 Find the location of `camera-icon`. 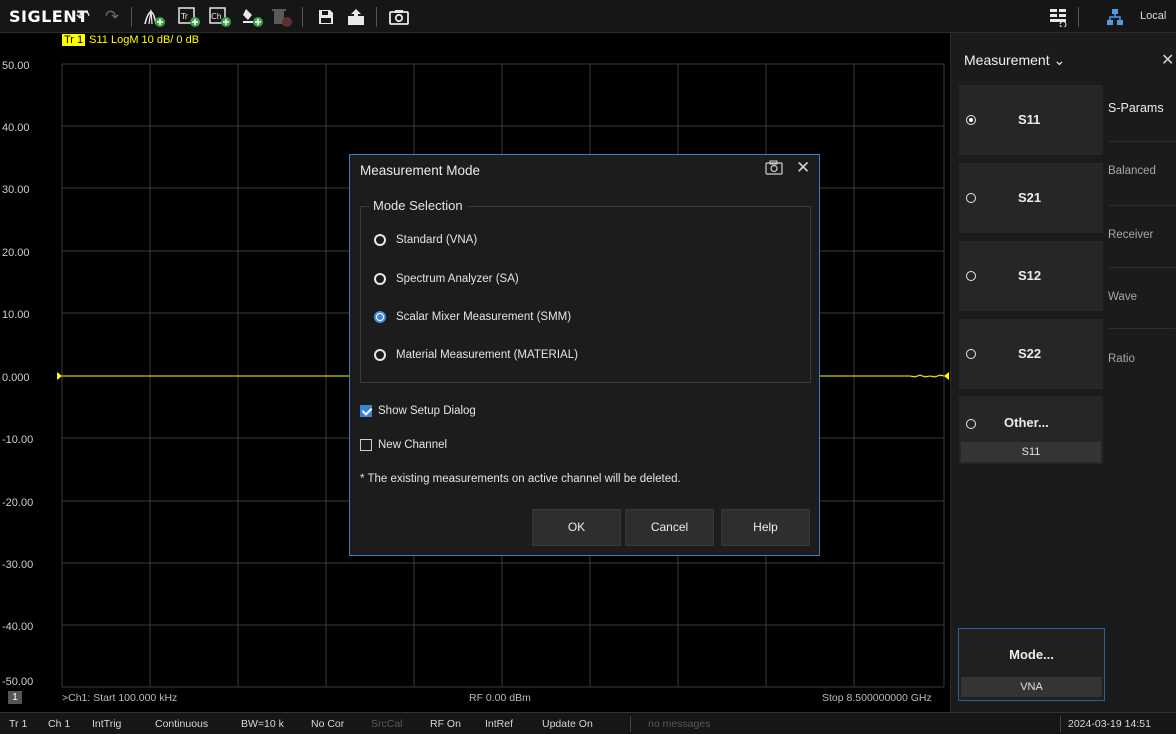

camera-icon is located at coordinates (774, 168).